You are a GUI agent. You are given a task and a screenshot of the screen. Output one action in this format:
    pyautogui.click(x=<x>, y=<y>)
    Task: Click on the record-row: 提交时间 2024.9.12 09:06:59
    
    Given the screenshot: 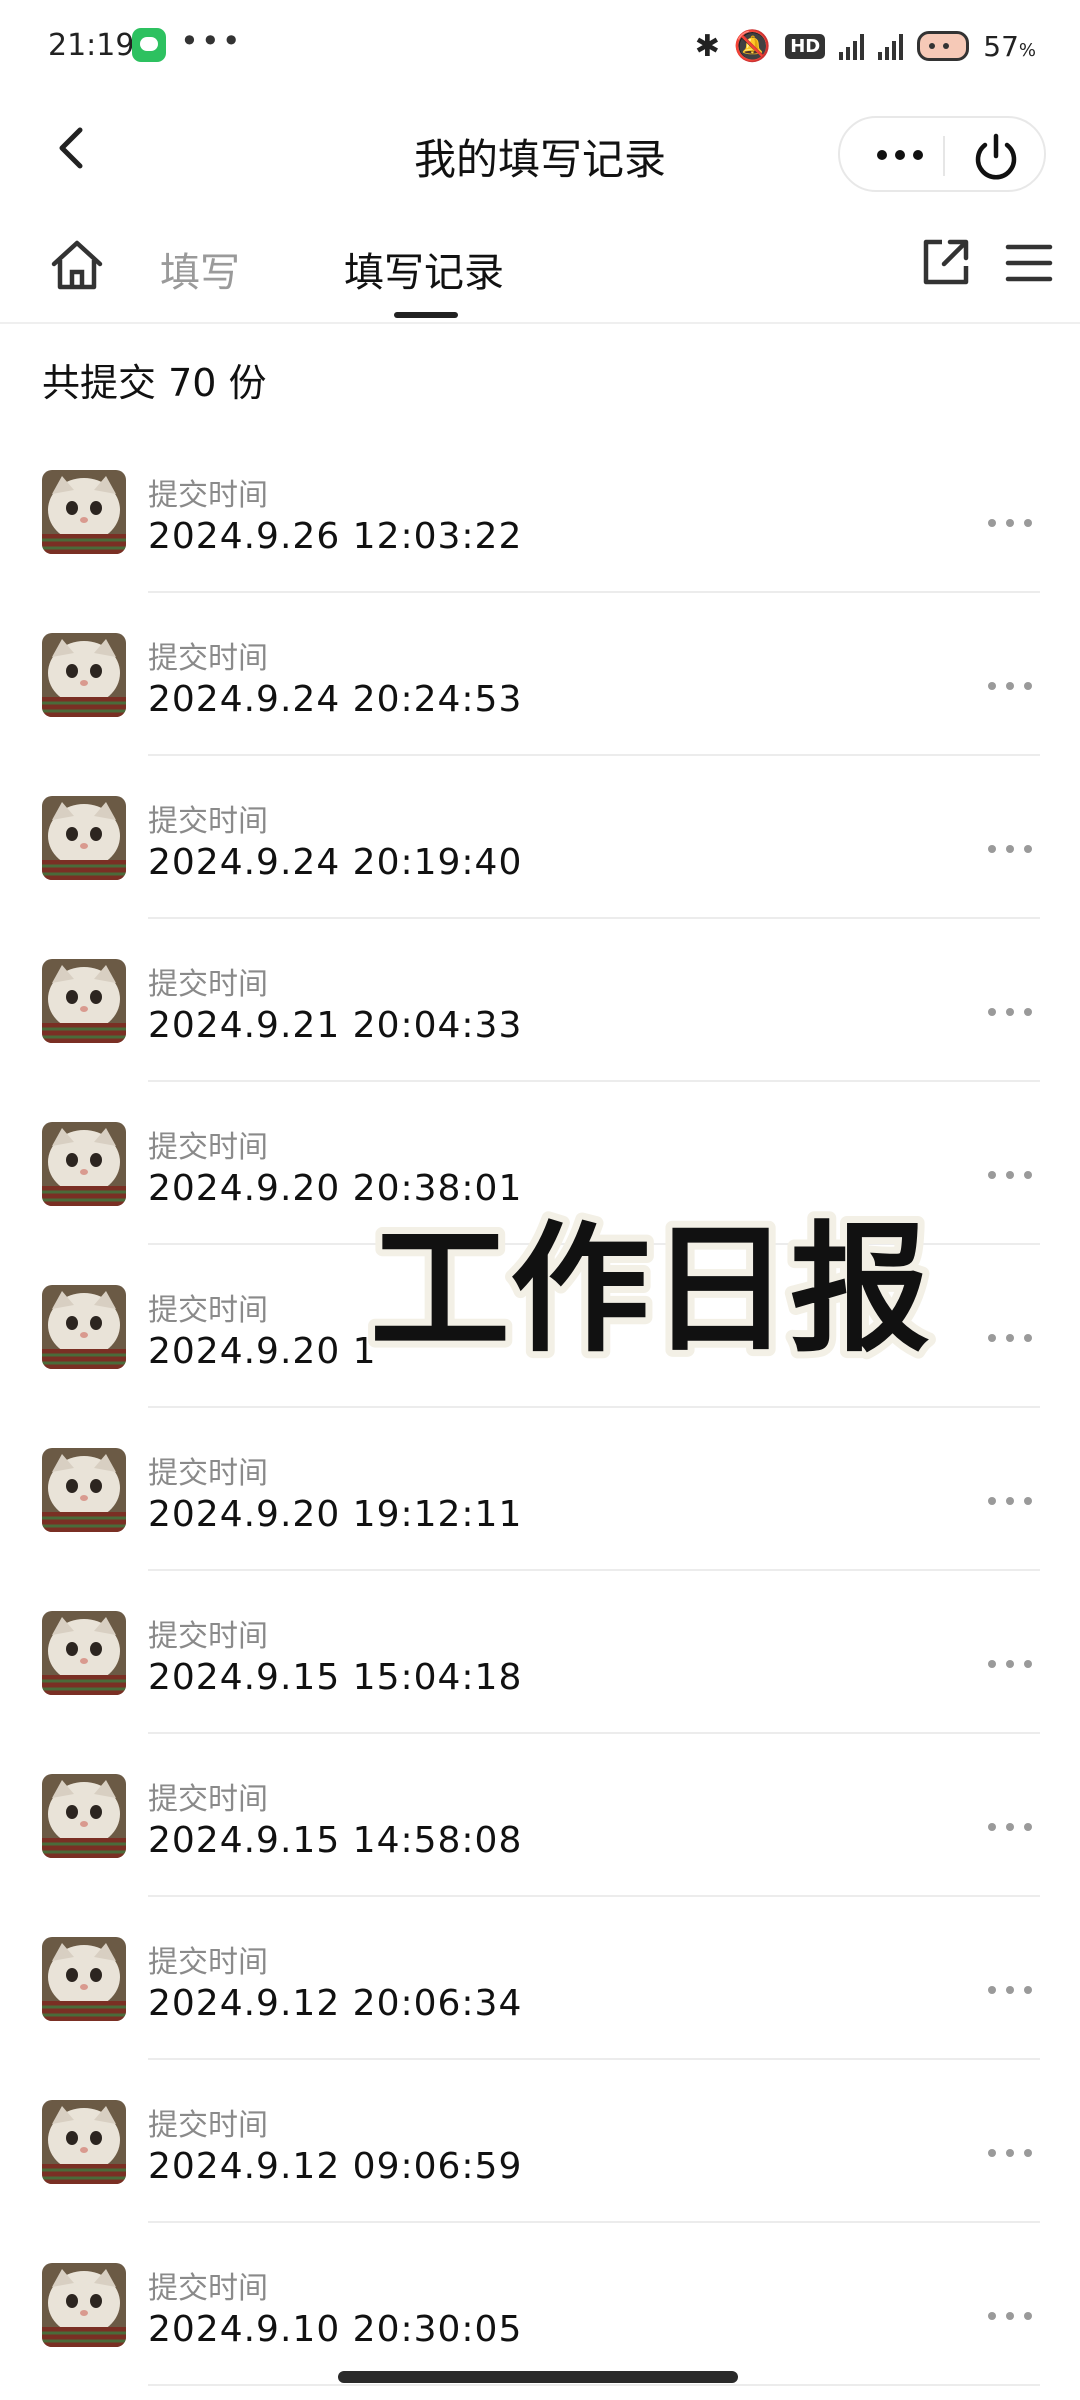 What is the action you would take?
    pyautogui.click(x=540, y=2141)
    